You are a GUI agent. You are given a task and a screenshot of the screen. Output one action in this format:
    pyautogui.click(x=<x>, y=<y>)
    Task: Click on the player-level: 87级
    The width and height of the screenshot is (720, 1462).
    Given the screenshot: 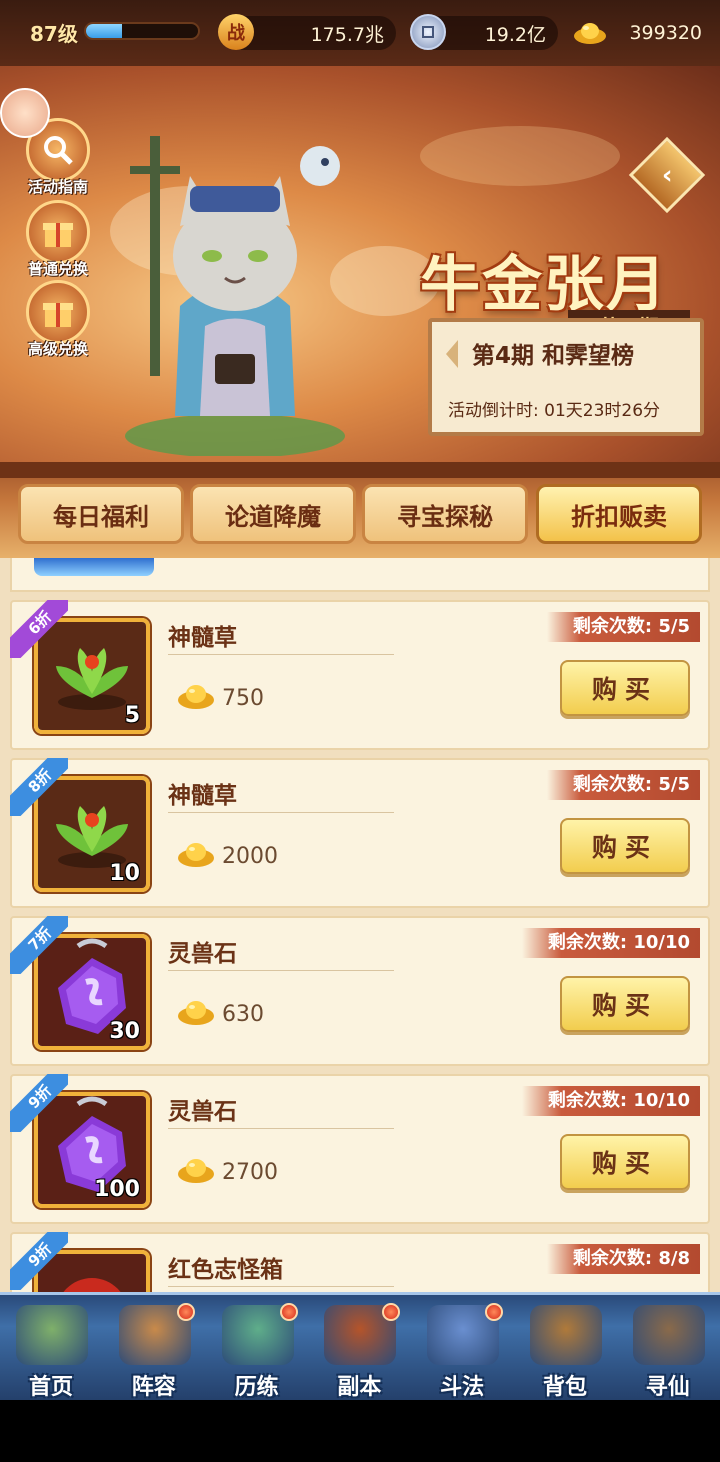 What is the action you would take?
    pyautogui.click(x=54, y=34)
    